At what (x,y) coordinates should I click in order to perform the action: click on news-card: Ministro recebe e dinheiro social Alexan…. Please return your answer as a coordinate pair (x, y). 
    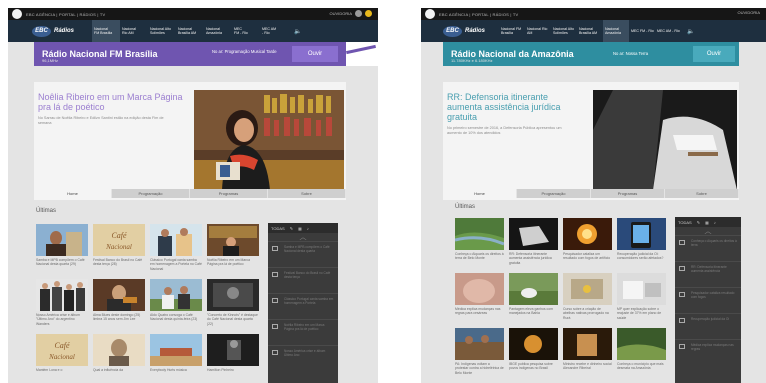
    Looking at the image, I should click on (587, 353).